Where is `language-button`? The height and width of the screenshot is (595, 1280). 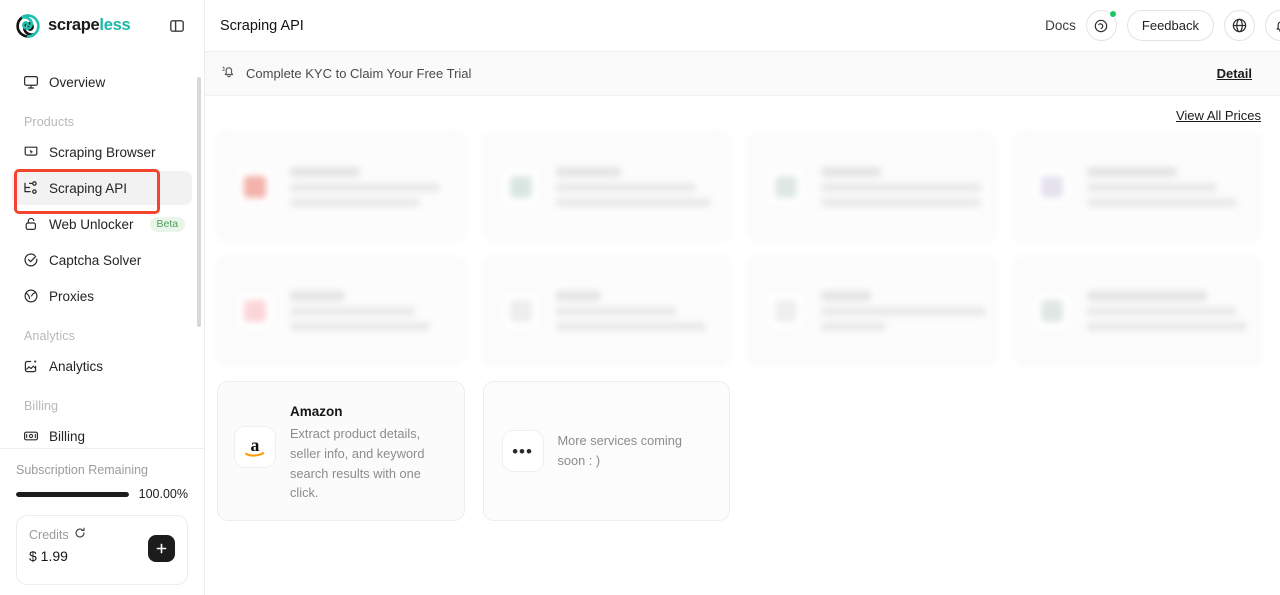
language-button is located at coordinates (1239, 25).